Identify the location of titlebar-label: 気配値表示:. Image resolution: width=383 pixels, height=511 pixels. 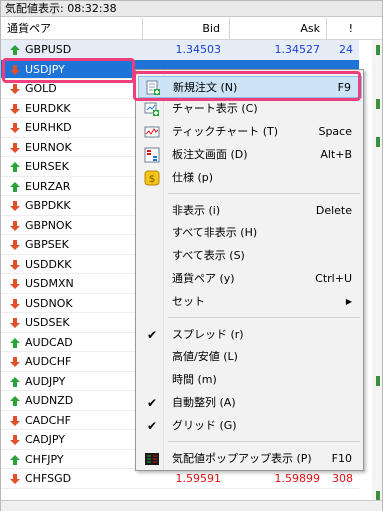
(34, 8).